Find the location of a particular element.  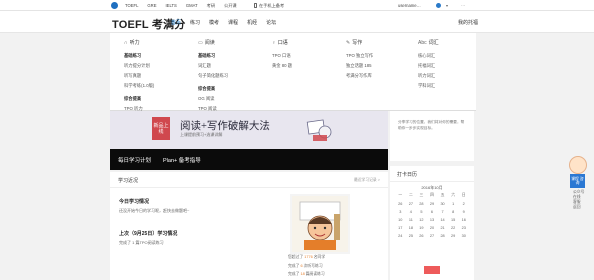

menu-item: 词汇题 is located at coordinates (213, 66).